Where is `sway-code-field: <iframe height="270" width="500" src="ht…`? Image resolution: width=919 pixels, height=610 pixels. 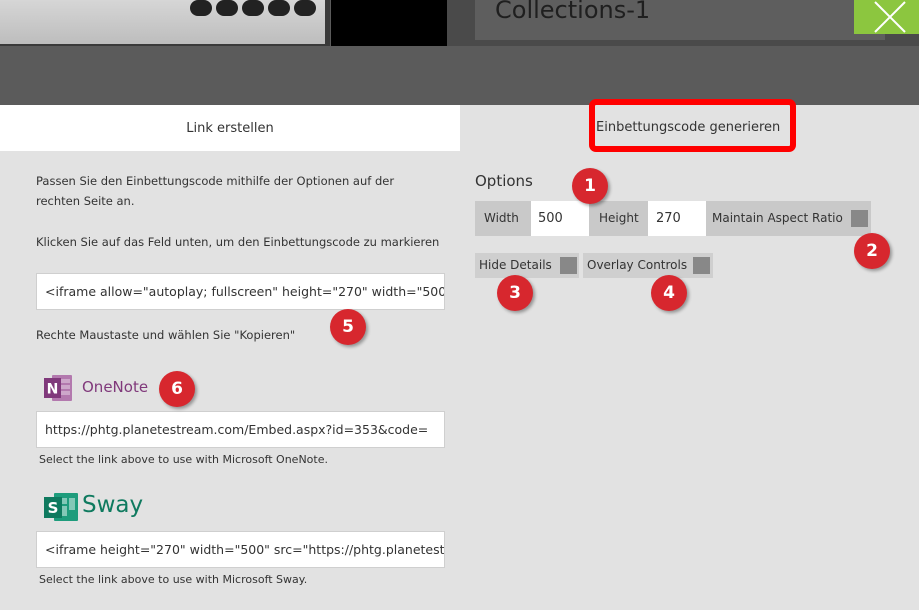
sway-code-field: <iframe height="270" width="500" src="ht… is located at coordinates (240, 549).